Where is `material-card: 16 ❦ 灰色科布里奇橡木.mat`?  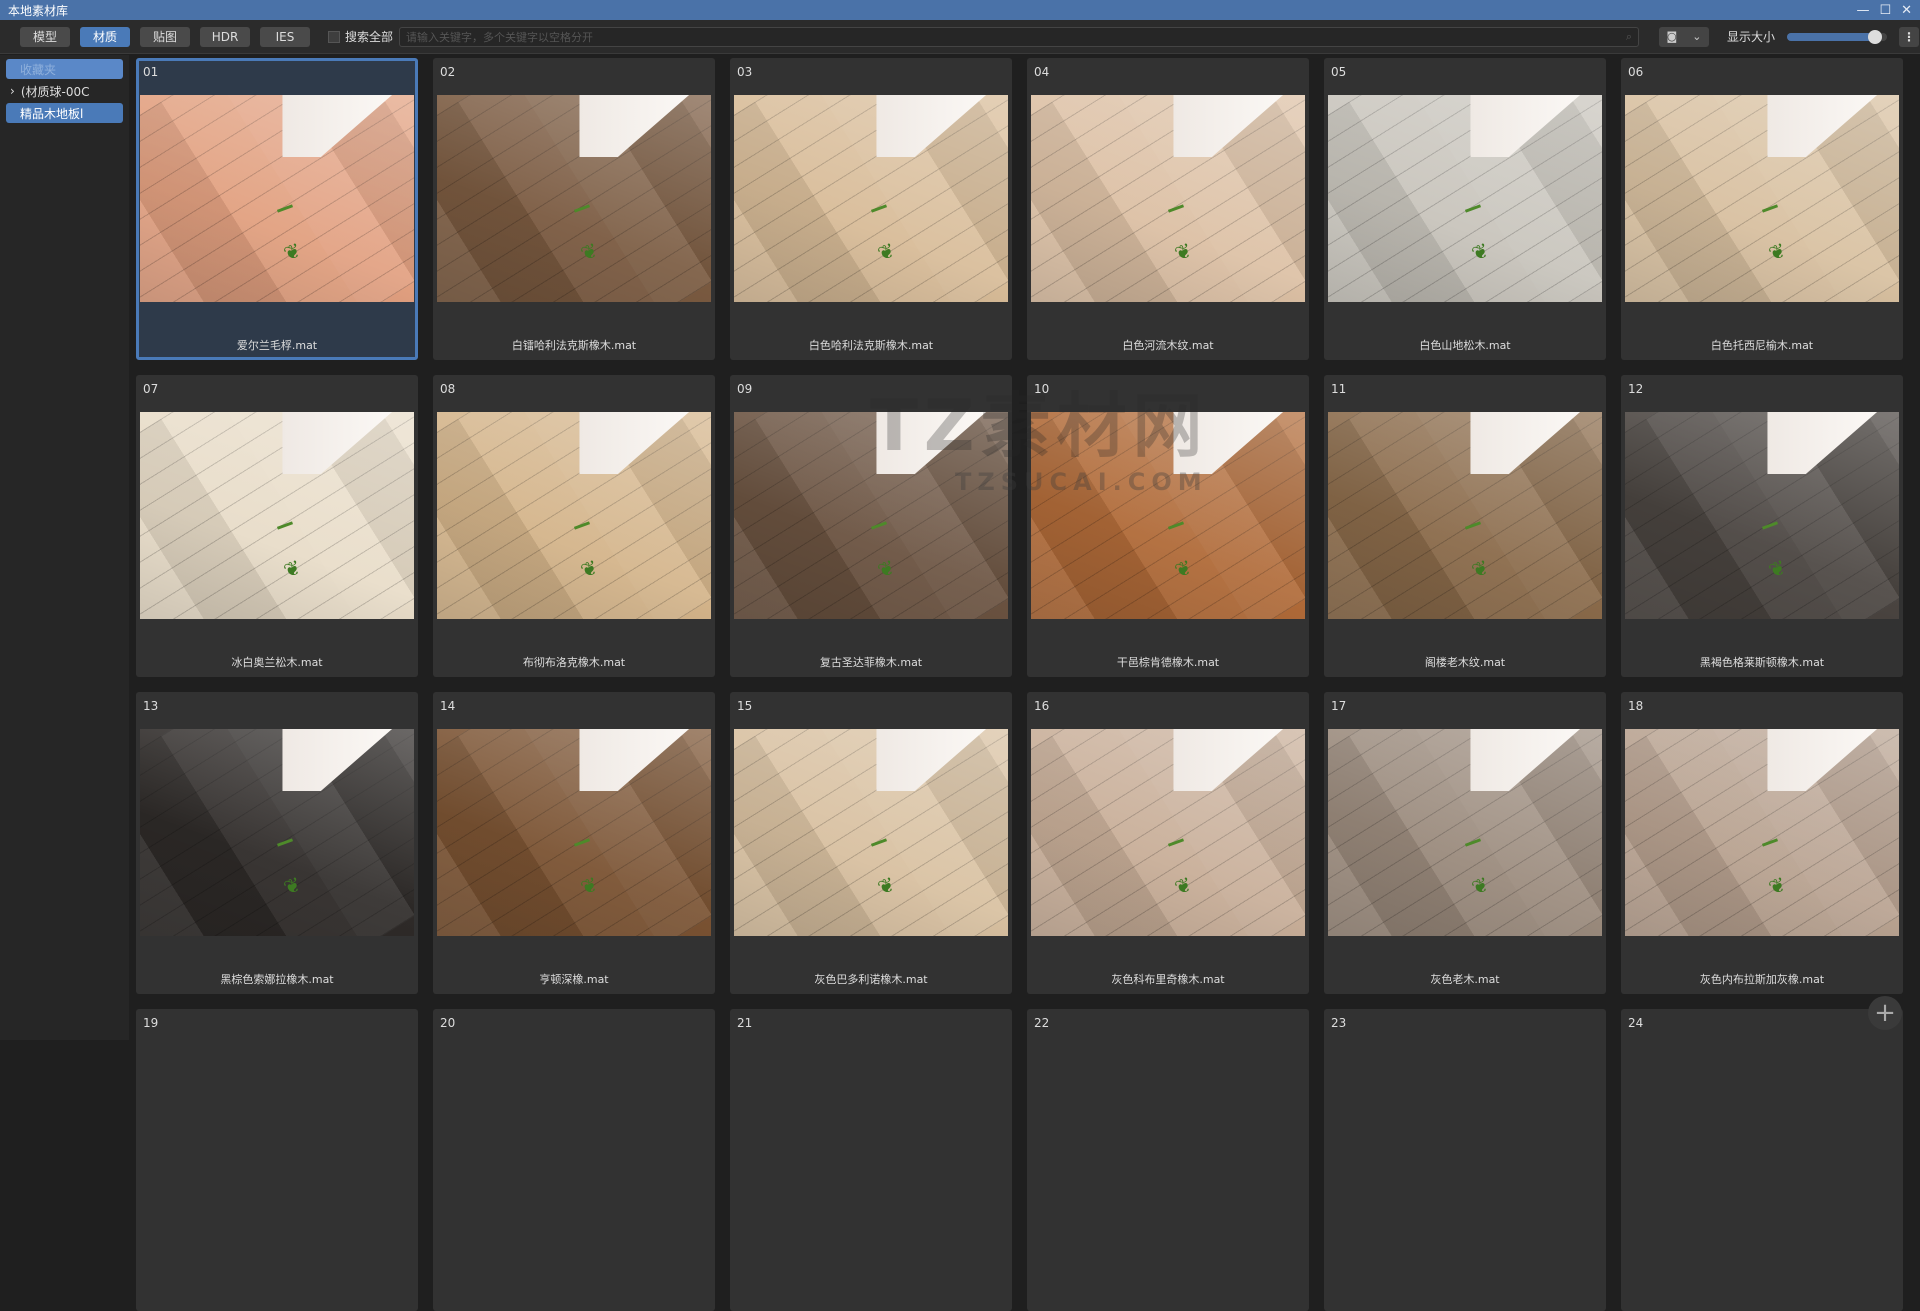
material-card: 16 ❦ 灰色科布里奇橡木.mat is located at coordinates (1168, 843).